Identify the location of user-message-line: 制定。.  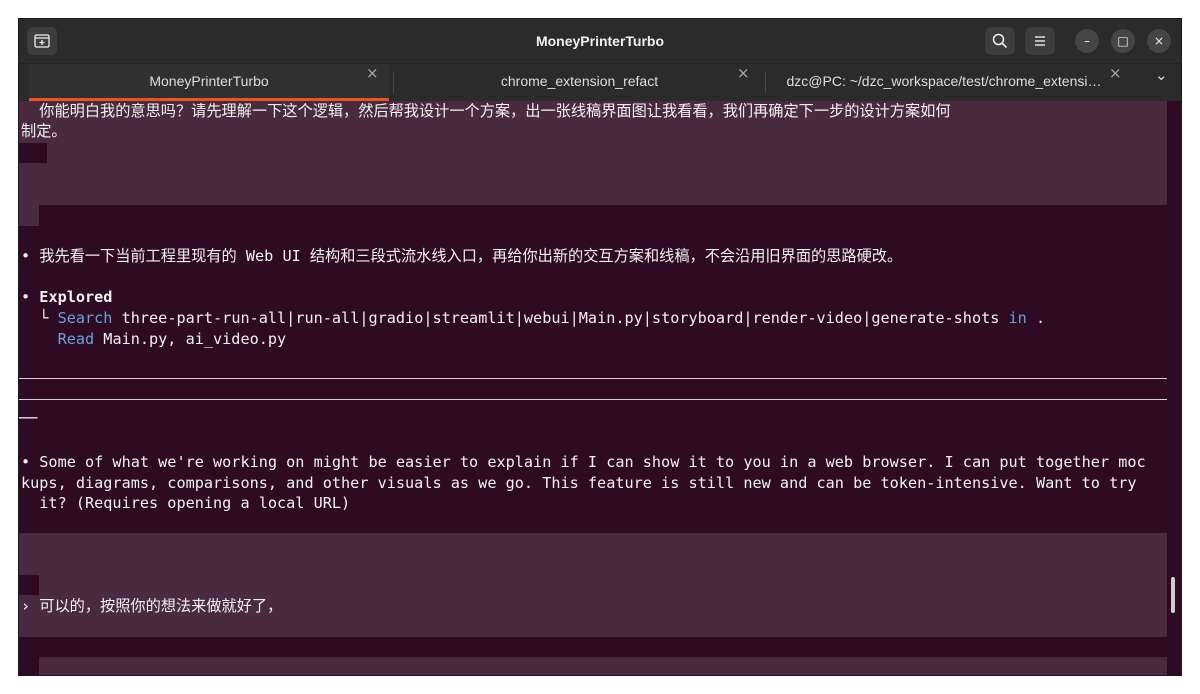
(44, 131).